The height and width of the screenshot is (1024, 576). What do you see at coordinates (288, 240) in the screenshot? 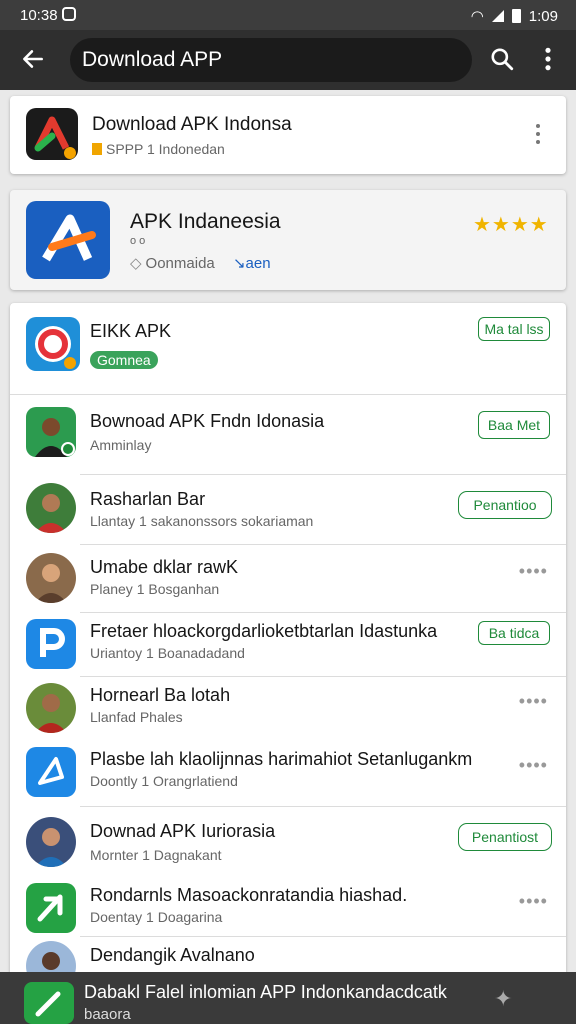
I see `app-card-featured: APK Indaneesia o o ◇ Oonmaida ↘aen ★★★★` at bounding box center [288, 240].